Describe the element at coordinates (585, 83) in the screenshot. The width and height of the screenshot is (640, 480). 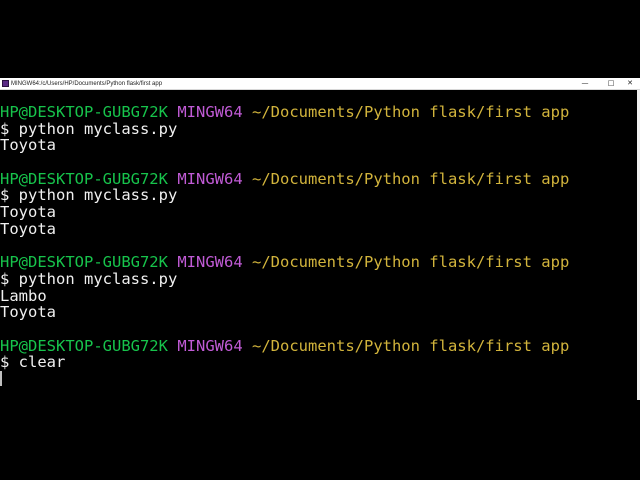
I see `minimize-icon: —` at that location.